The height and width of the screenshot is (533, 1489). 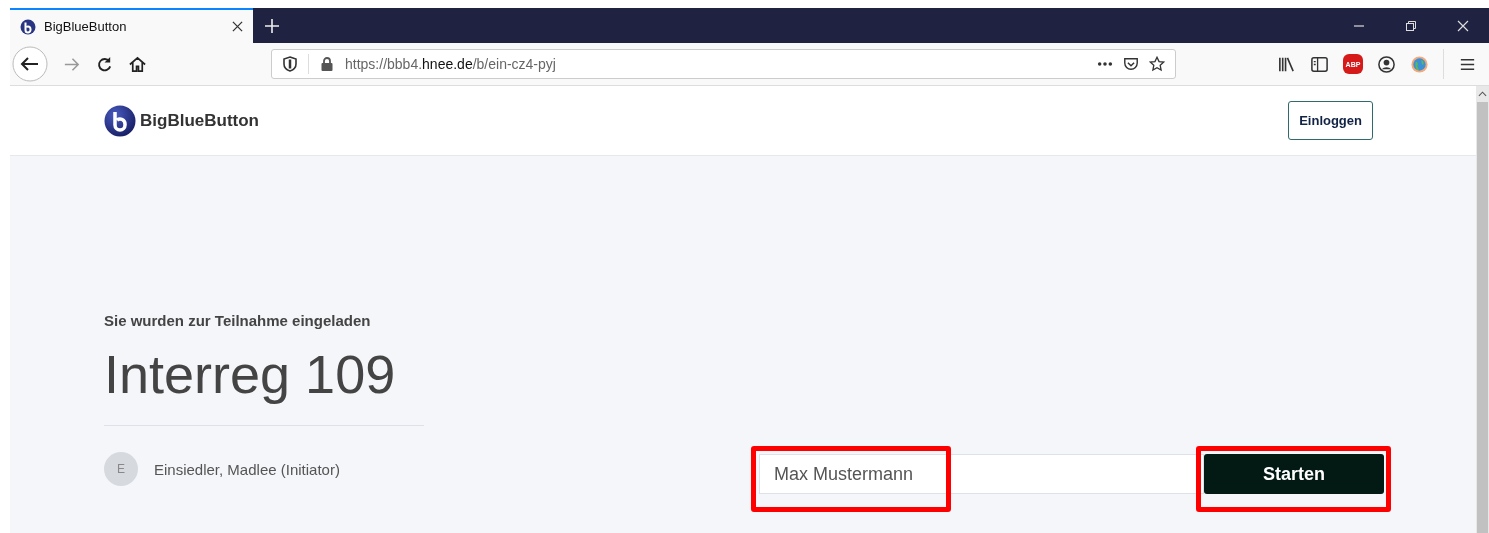 What do you see at coordinates (137, 64) in the screenshot?
I see `home-icon` at bounding box center [137, 64].